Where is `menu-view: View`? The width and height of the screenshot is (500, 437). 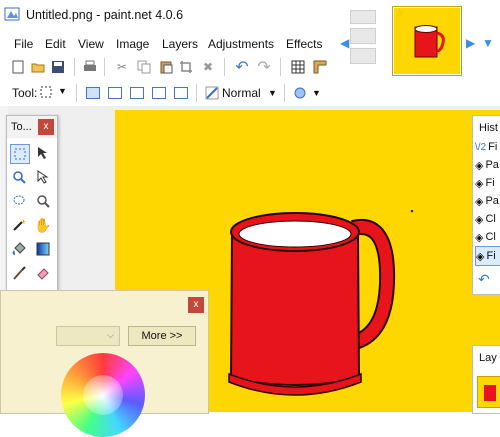
menu-view: View is located at coordinates (91, 44).